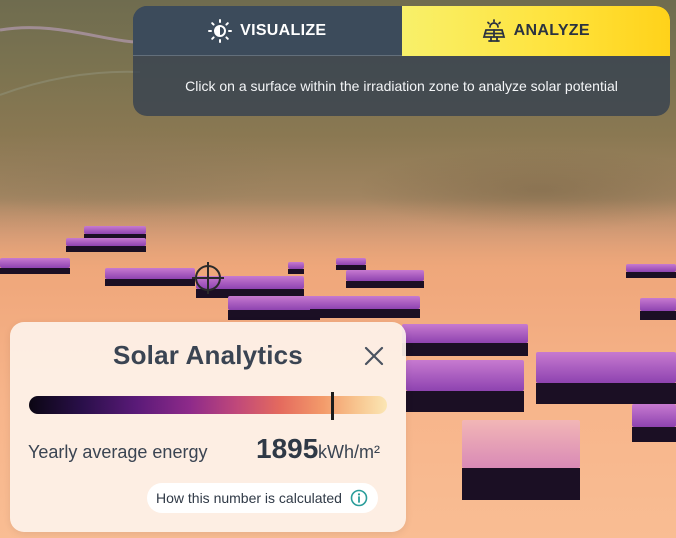 The width and height of the screenshot is (676, 538). Describe the element at coordinates (374, 356) in the screenshot. I see `close-icon` at that location.